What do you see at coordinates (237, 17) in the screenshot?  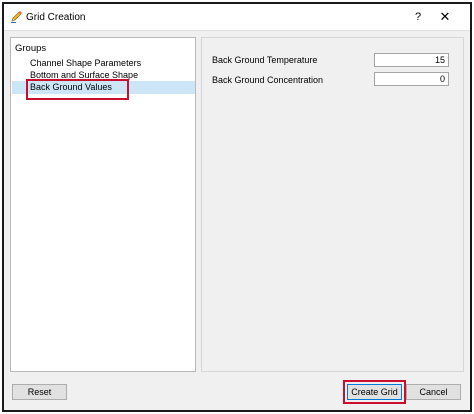 I see `title-bar: Grid Creation ? ✕` at bounding box center [237, 17].